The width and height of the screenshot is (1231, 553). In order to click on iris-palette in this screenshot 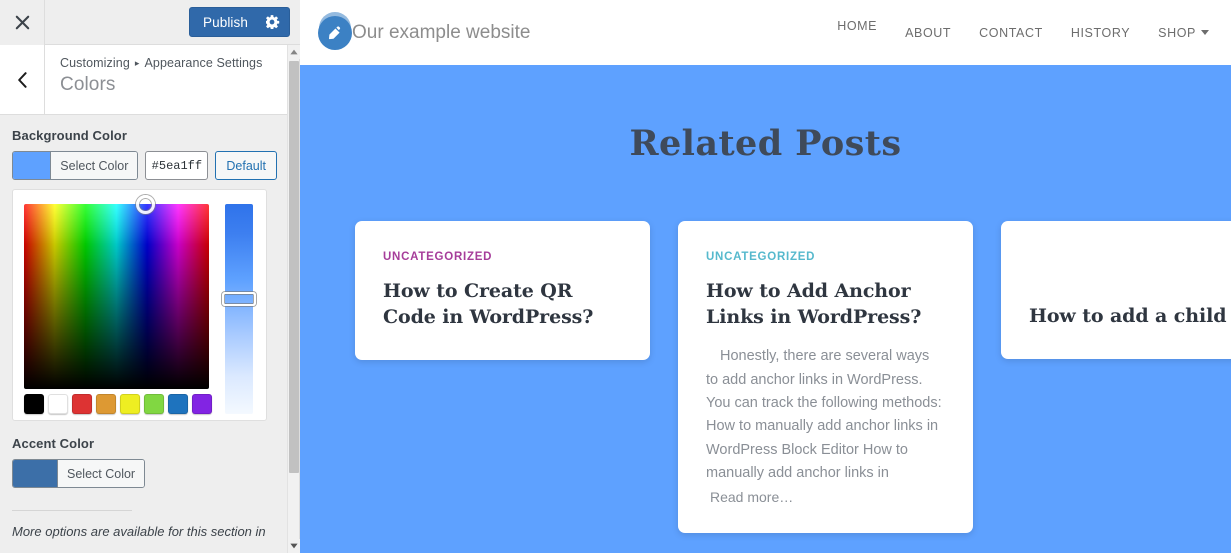, I will do `click(118, 404)`.